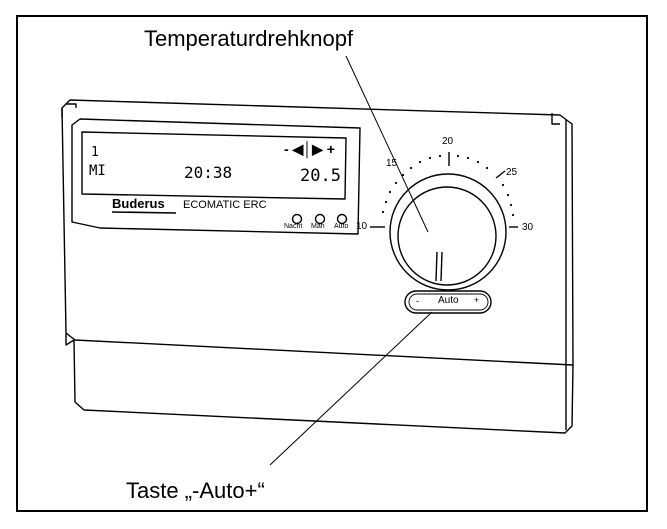 The height and width of the screenshot is (529, 667). Describe the element at coordinates (95, 152) in the screenshot. I see `lcd-program-number: 1` at that location.